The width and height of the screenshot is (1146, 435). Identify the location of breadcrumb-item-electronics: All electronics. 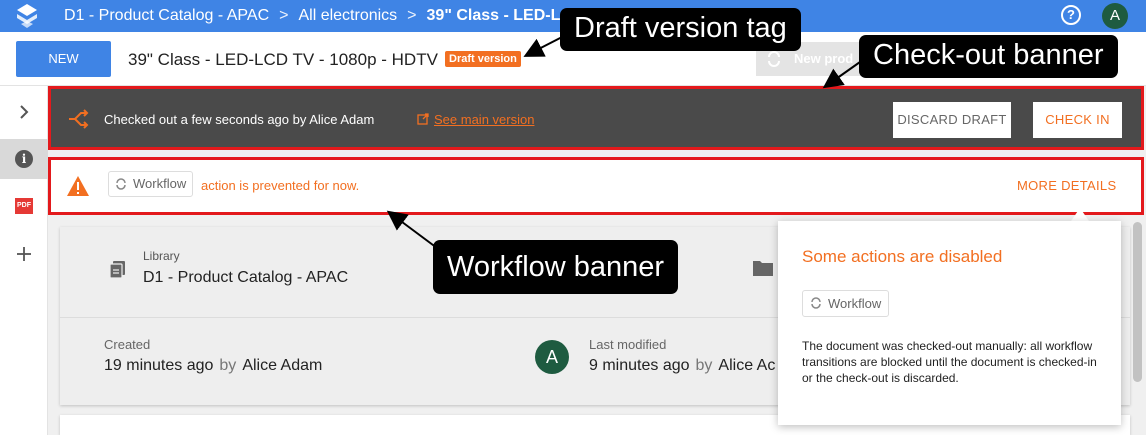
(347, 15).